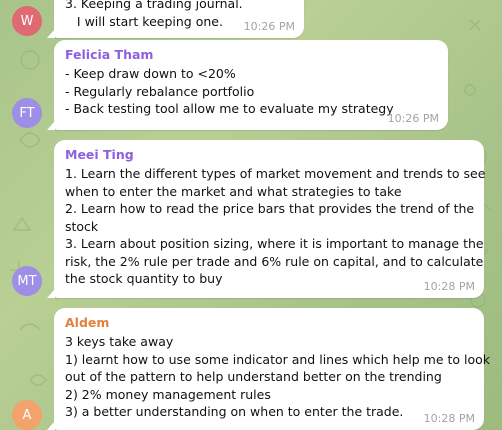  Describe the element at coordinates (119, 341) in the screenshot. I see `message-line: 3 keys take away` at that location.